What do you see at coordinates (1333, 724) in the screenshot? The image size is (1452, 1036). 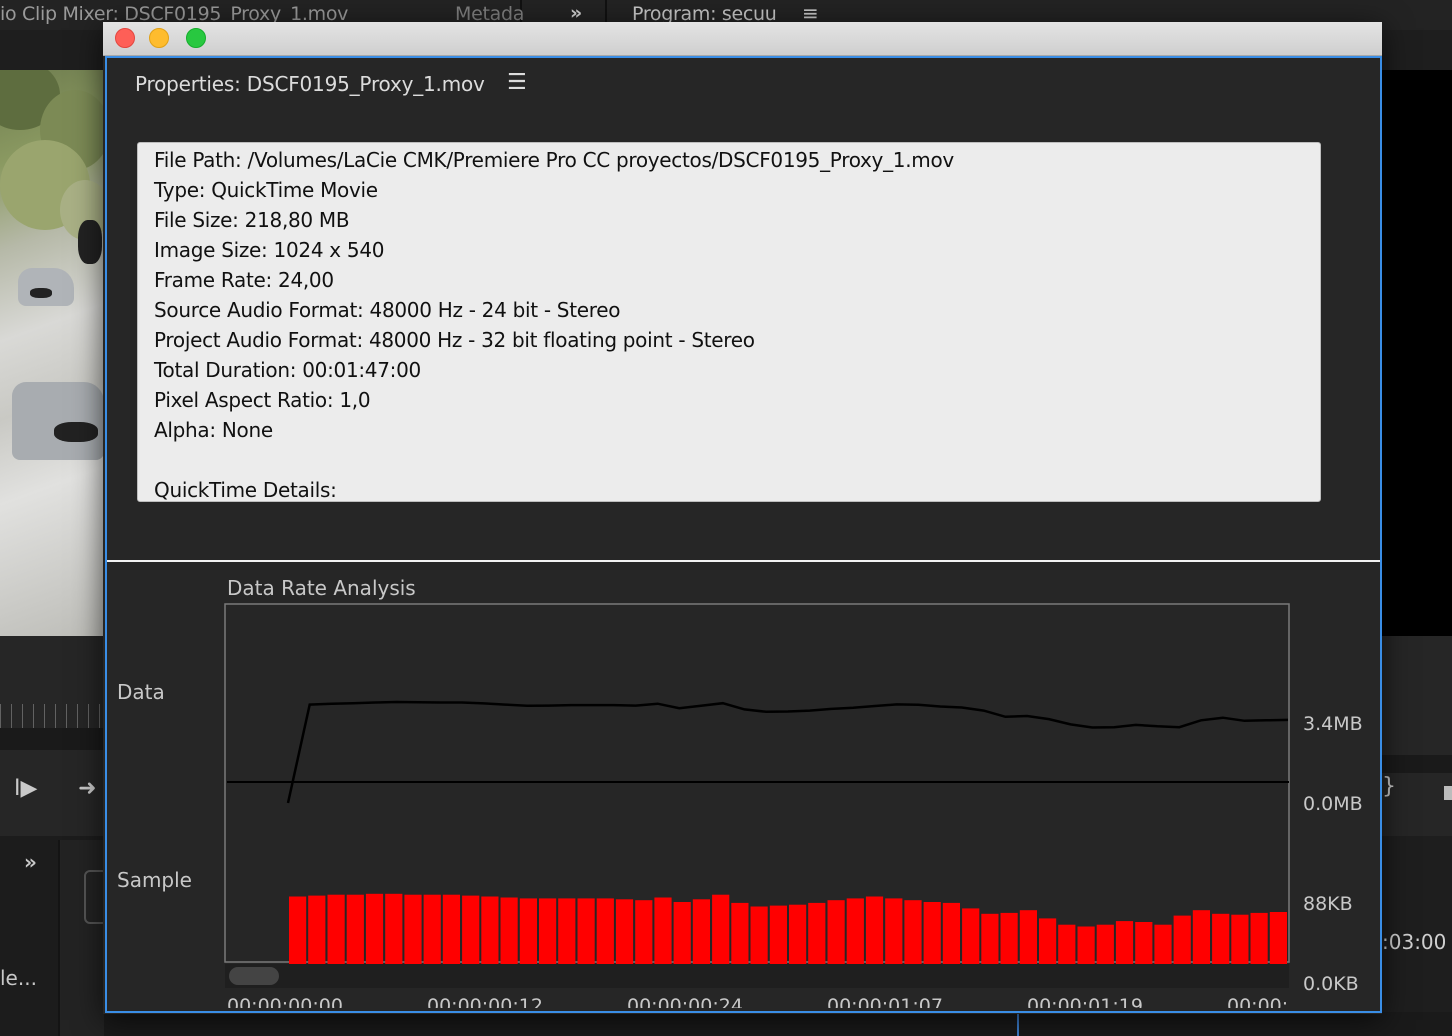 I see `y-axis-tick-label: 3.4MB` at bounding box center [1333, 724].